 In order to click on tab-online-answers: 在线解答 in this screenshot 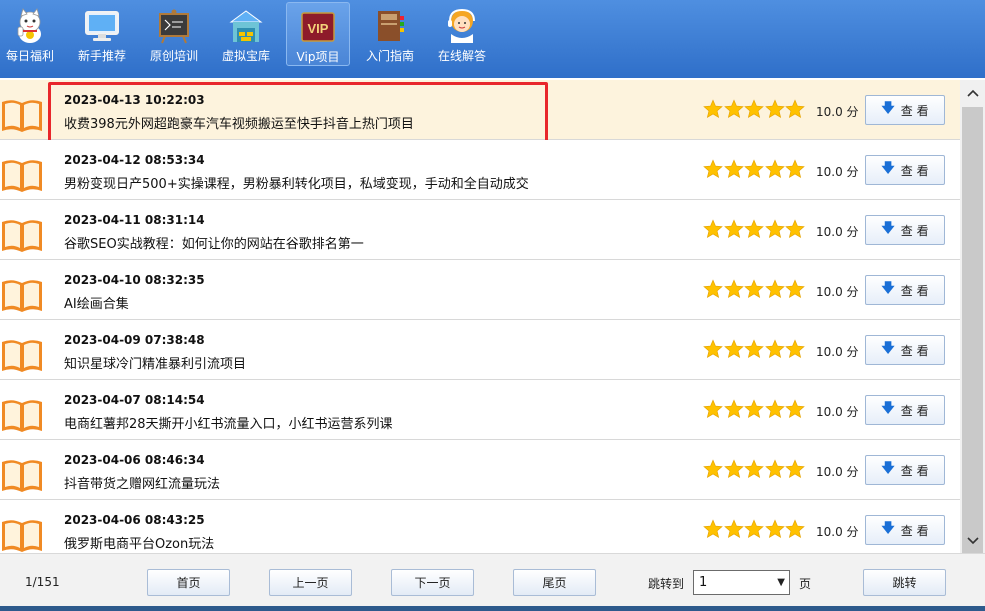, I will do `click(462, 34)`.